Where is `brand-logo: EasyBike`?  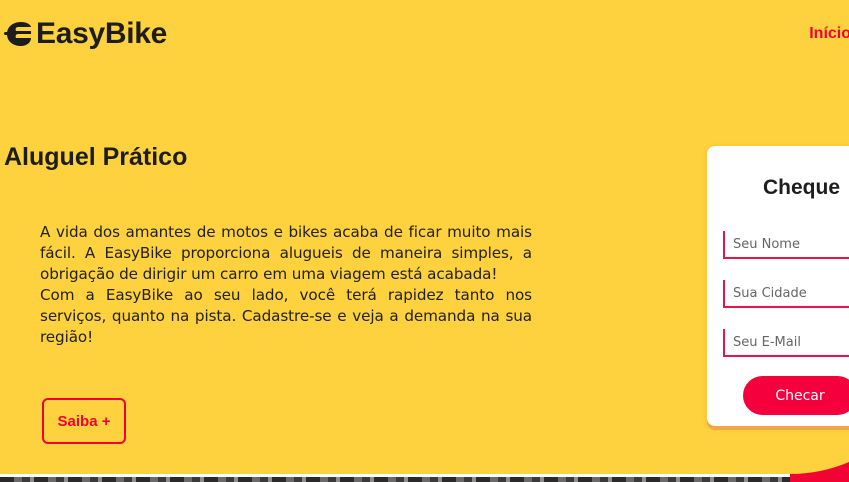
brand-logo: EasyBike is located at coordinates (85, 34).